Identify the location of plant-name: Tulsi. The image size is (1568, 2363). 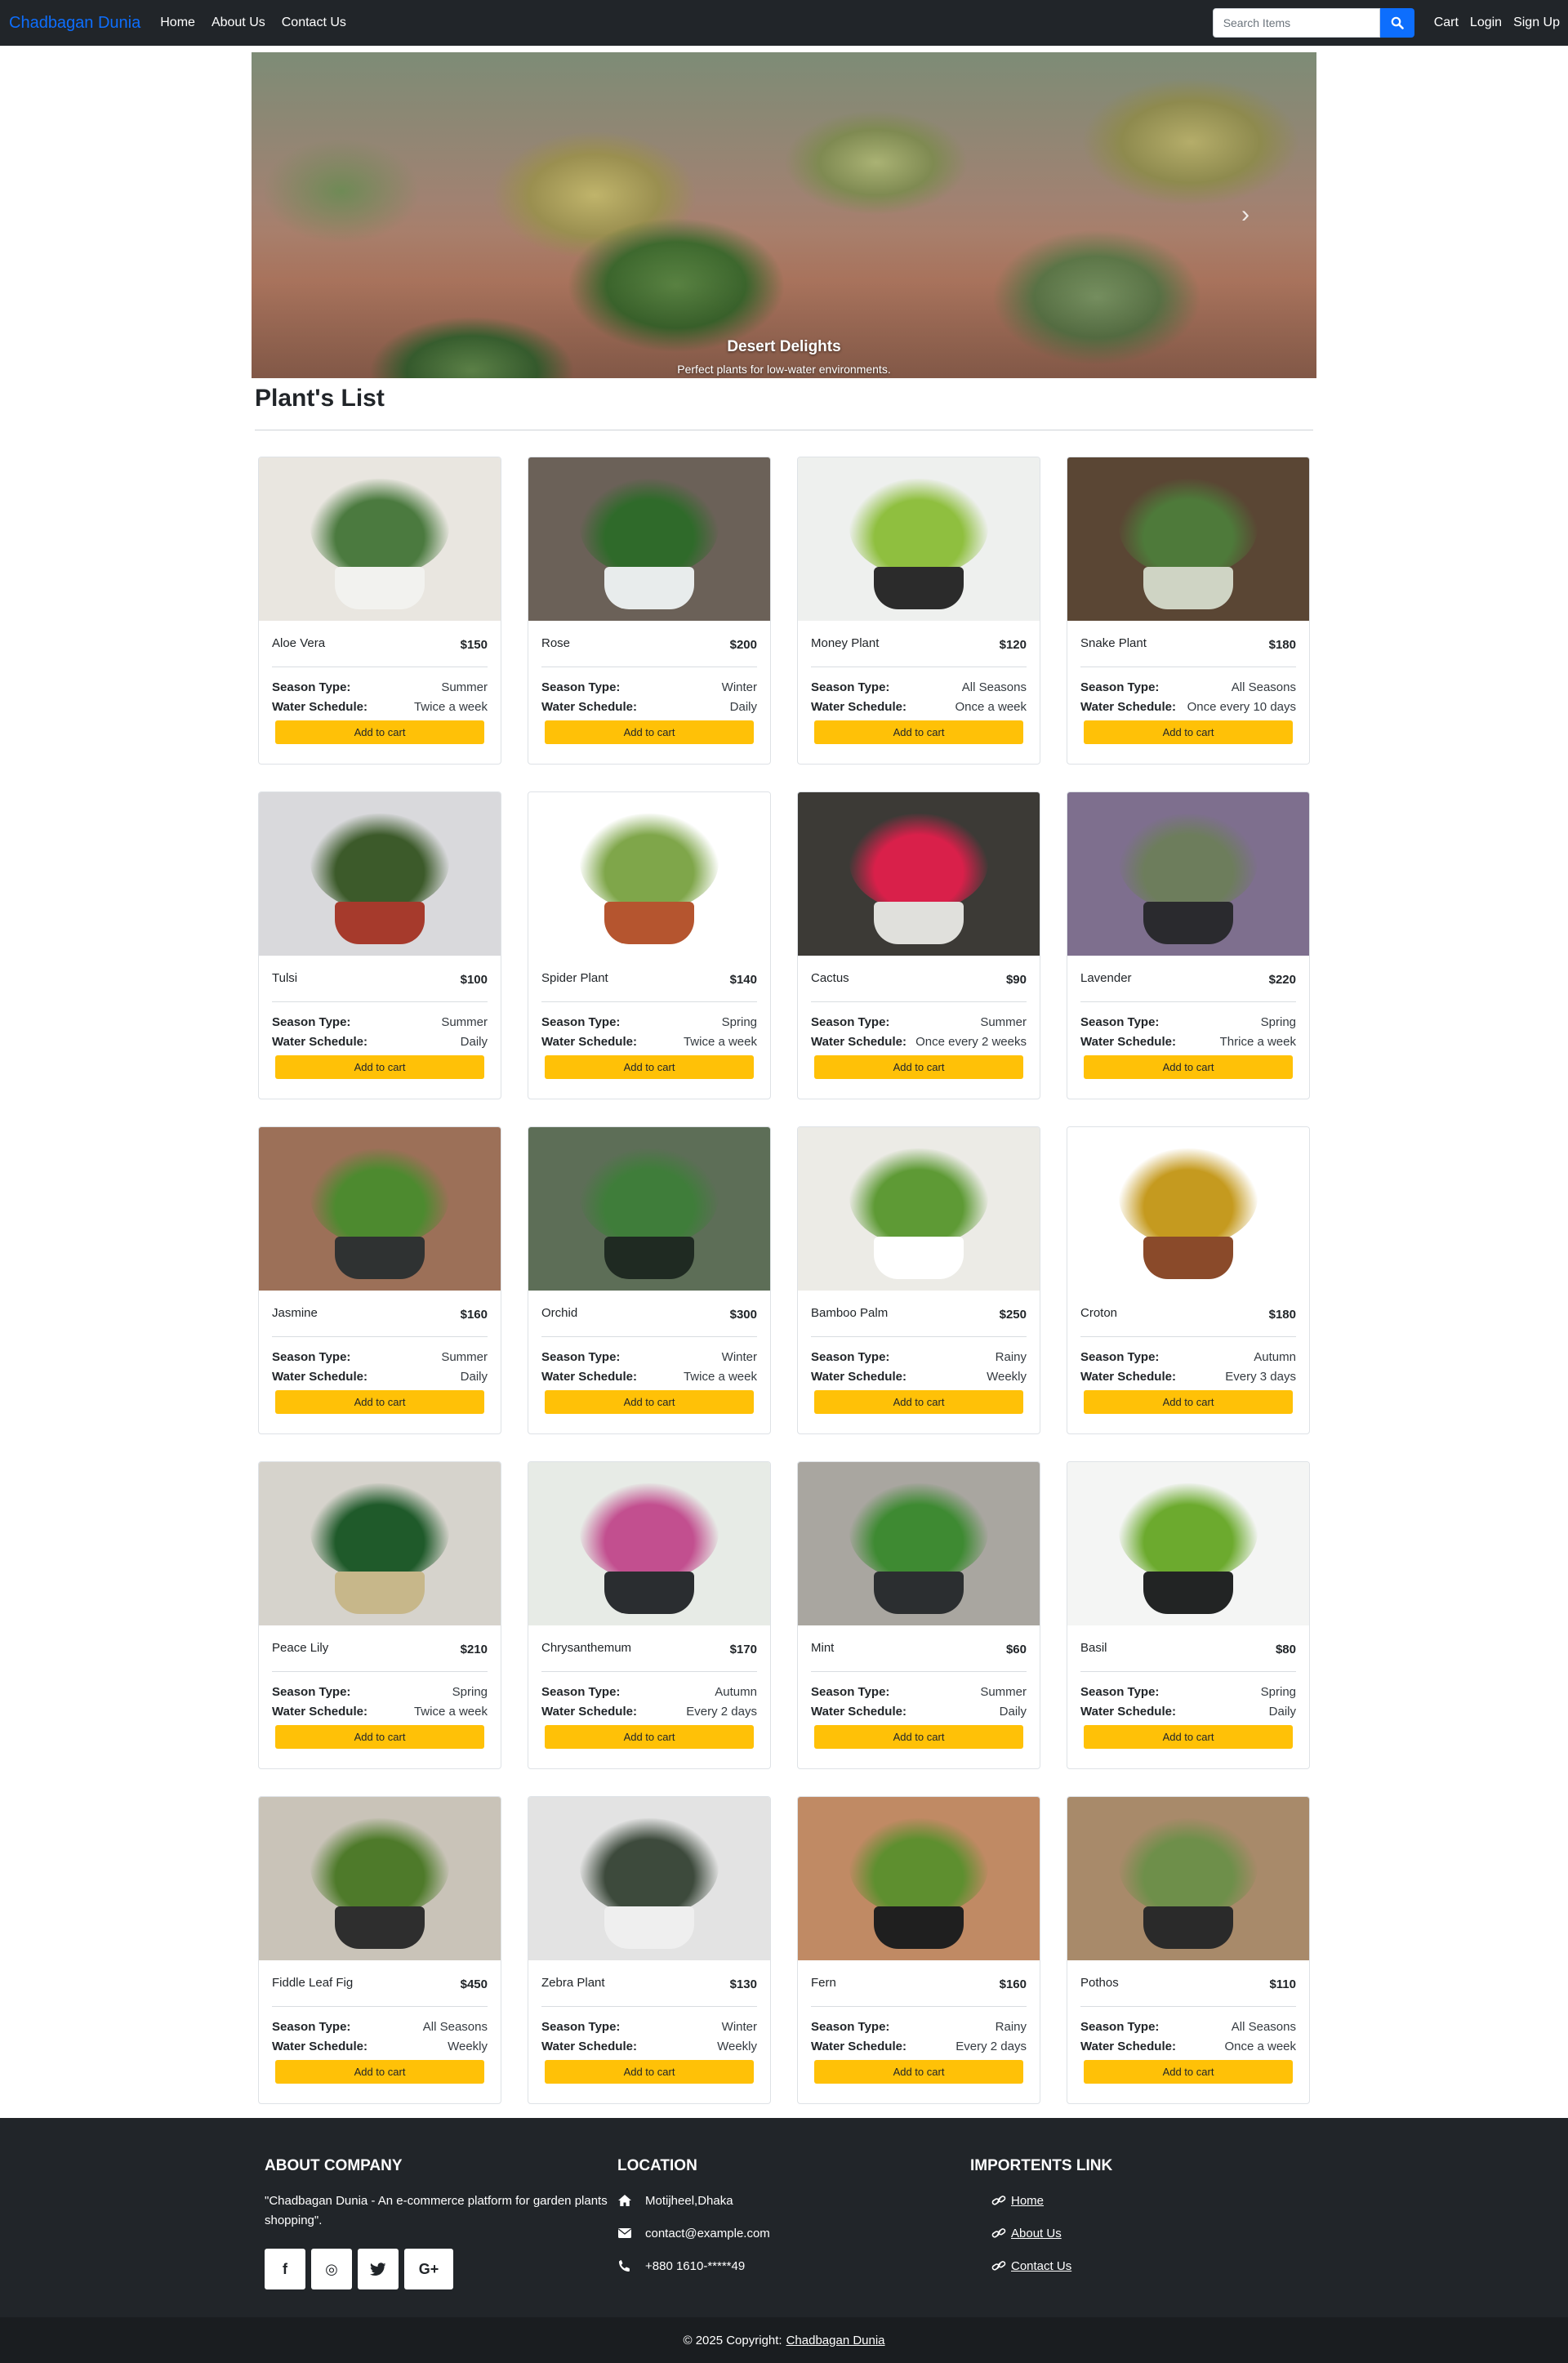
(285, 978).